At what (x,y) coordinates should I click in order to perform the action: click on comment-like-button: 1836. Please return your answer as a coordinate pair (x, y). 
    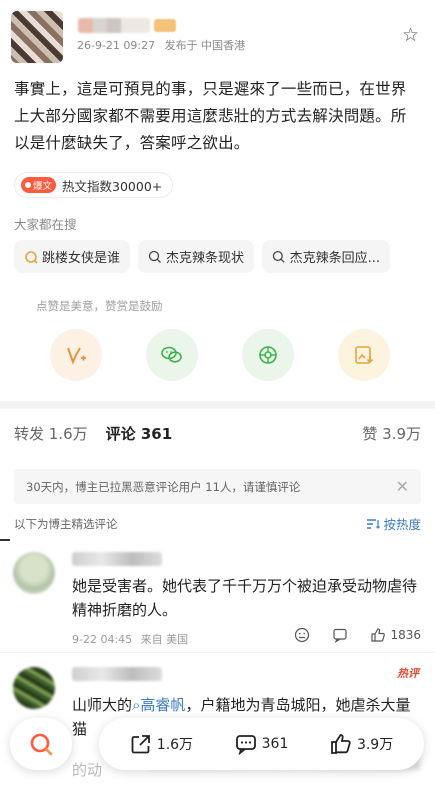
    Looking at the image, I should click on (395, 635).